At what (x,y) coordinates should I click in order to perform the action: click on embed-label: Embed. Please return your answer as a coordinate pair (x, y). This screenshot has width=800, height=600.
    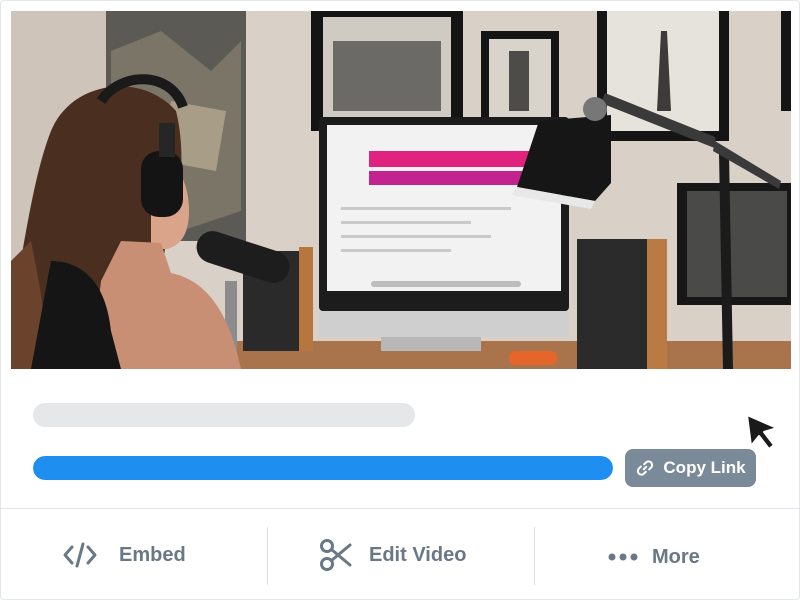
    Looking at the image, I should click on (152, 554).